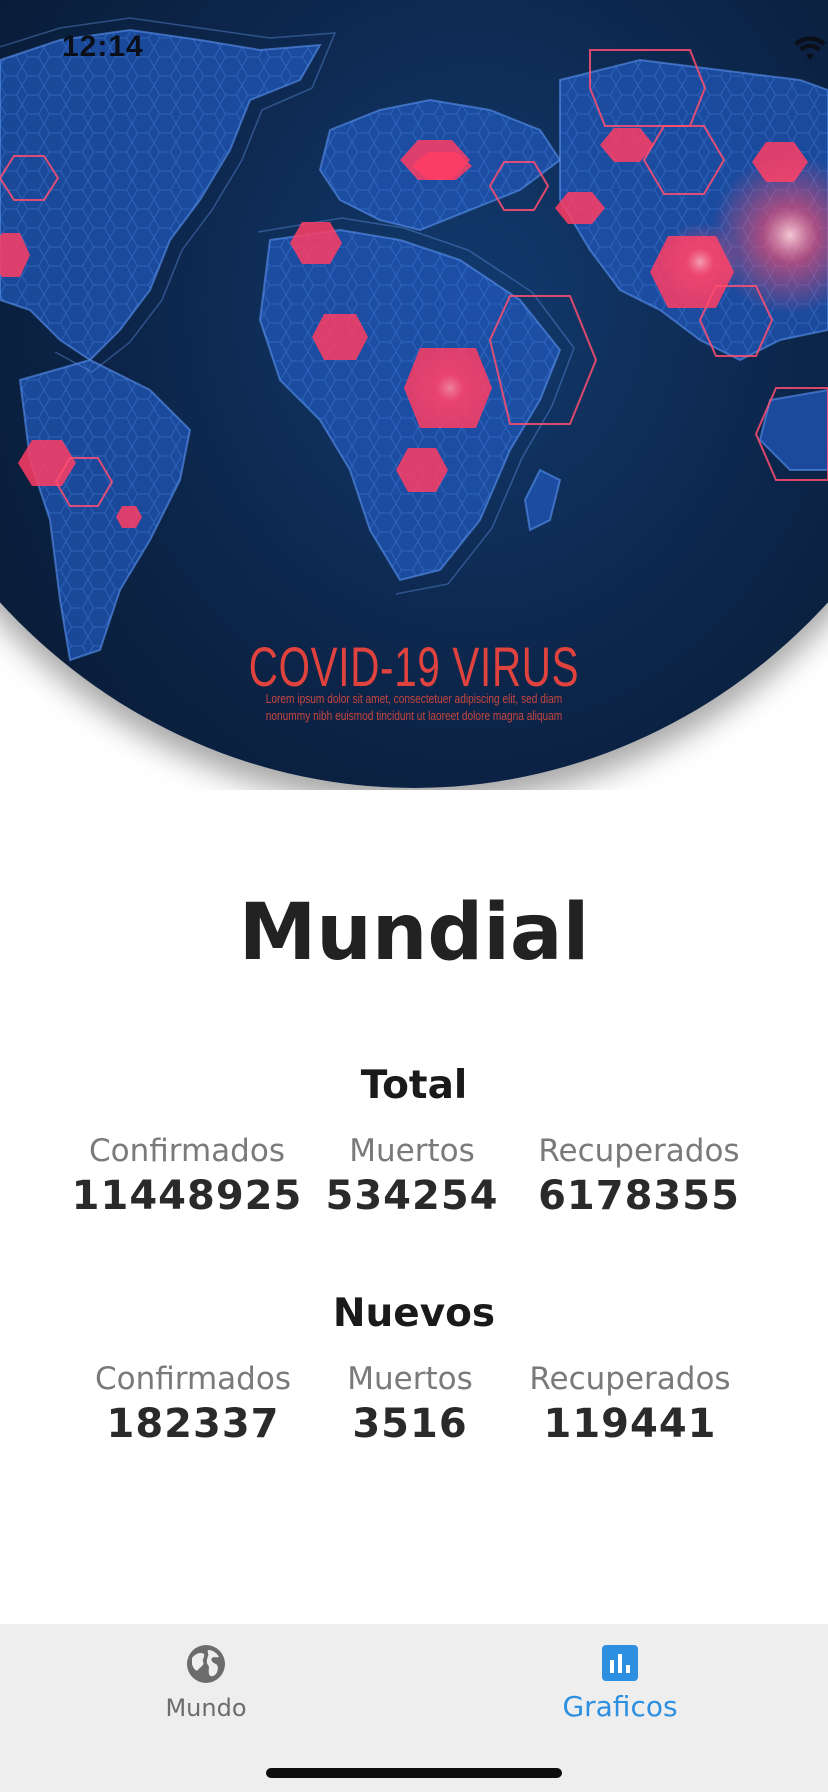 The width and height of the screenshot is (828, 1792). I want to click on total-section-title: Total, so click(414, 1085).